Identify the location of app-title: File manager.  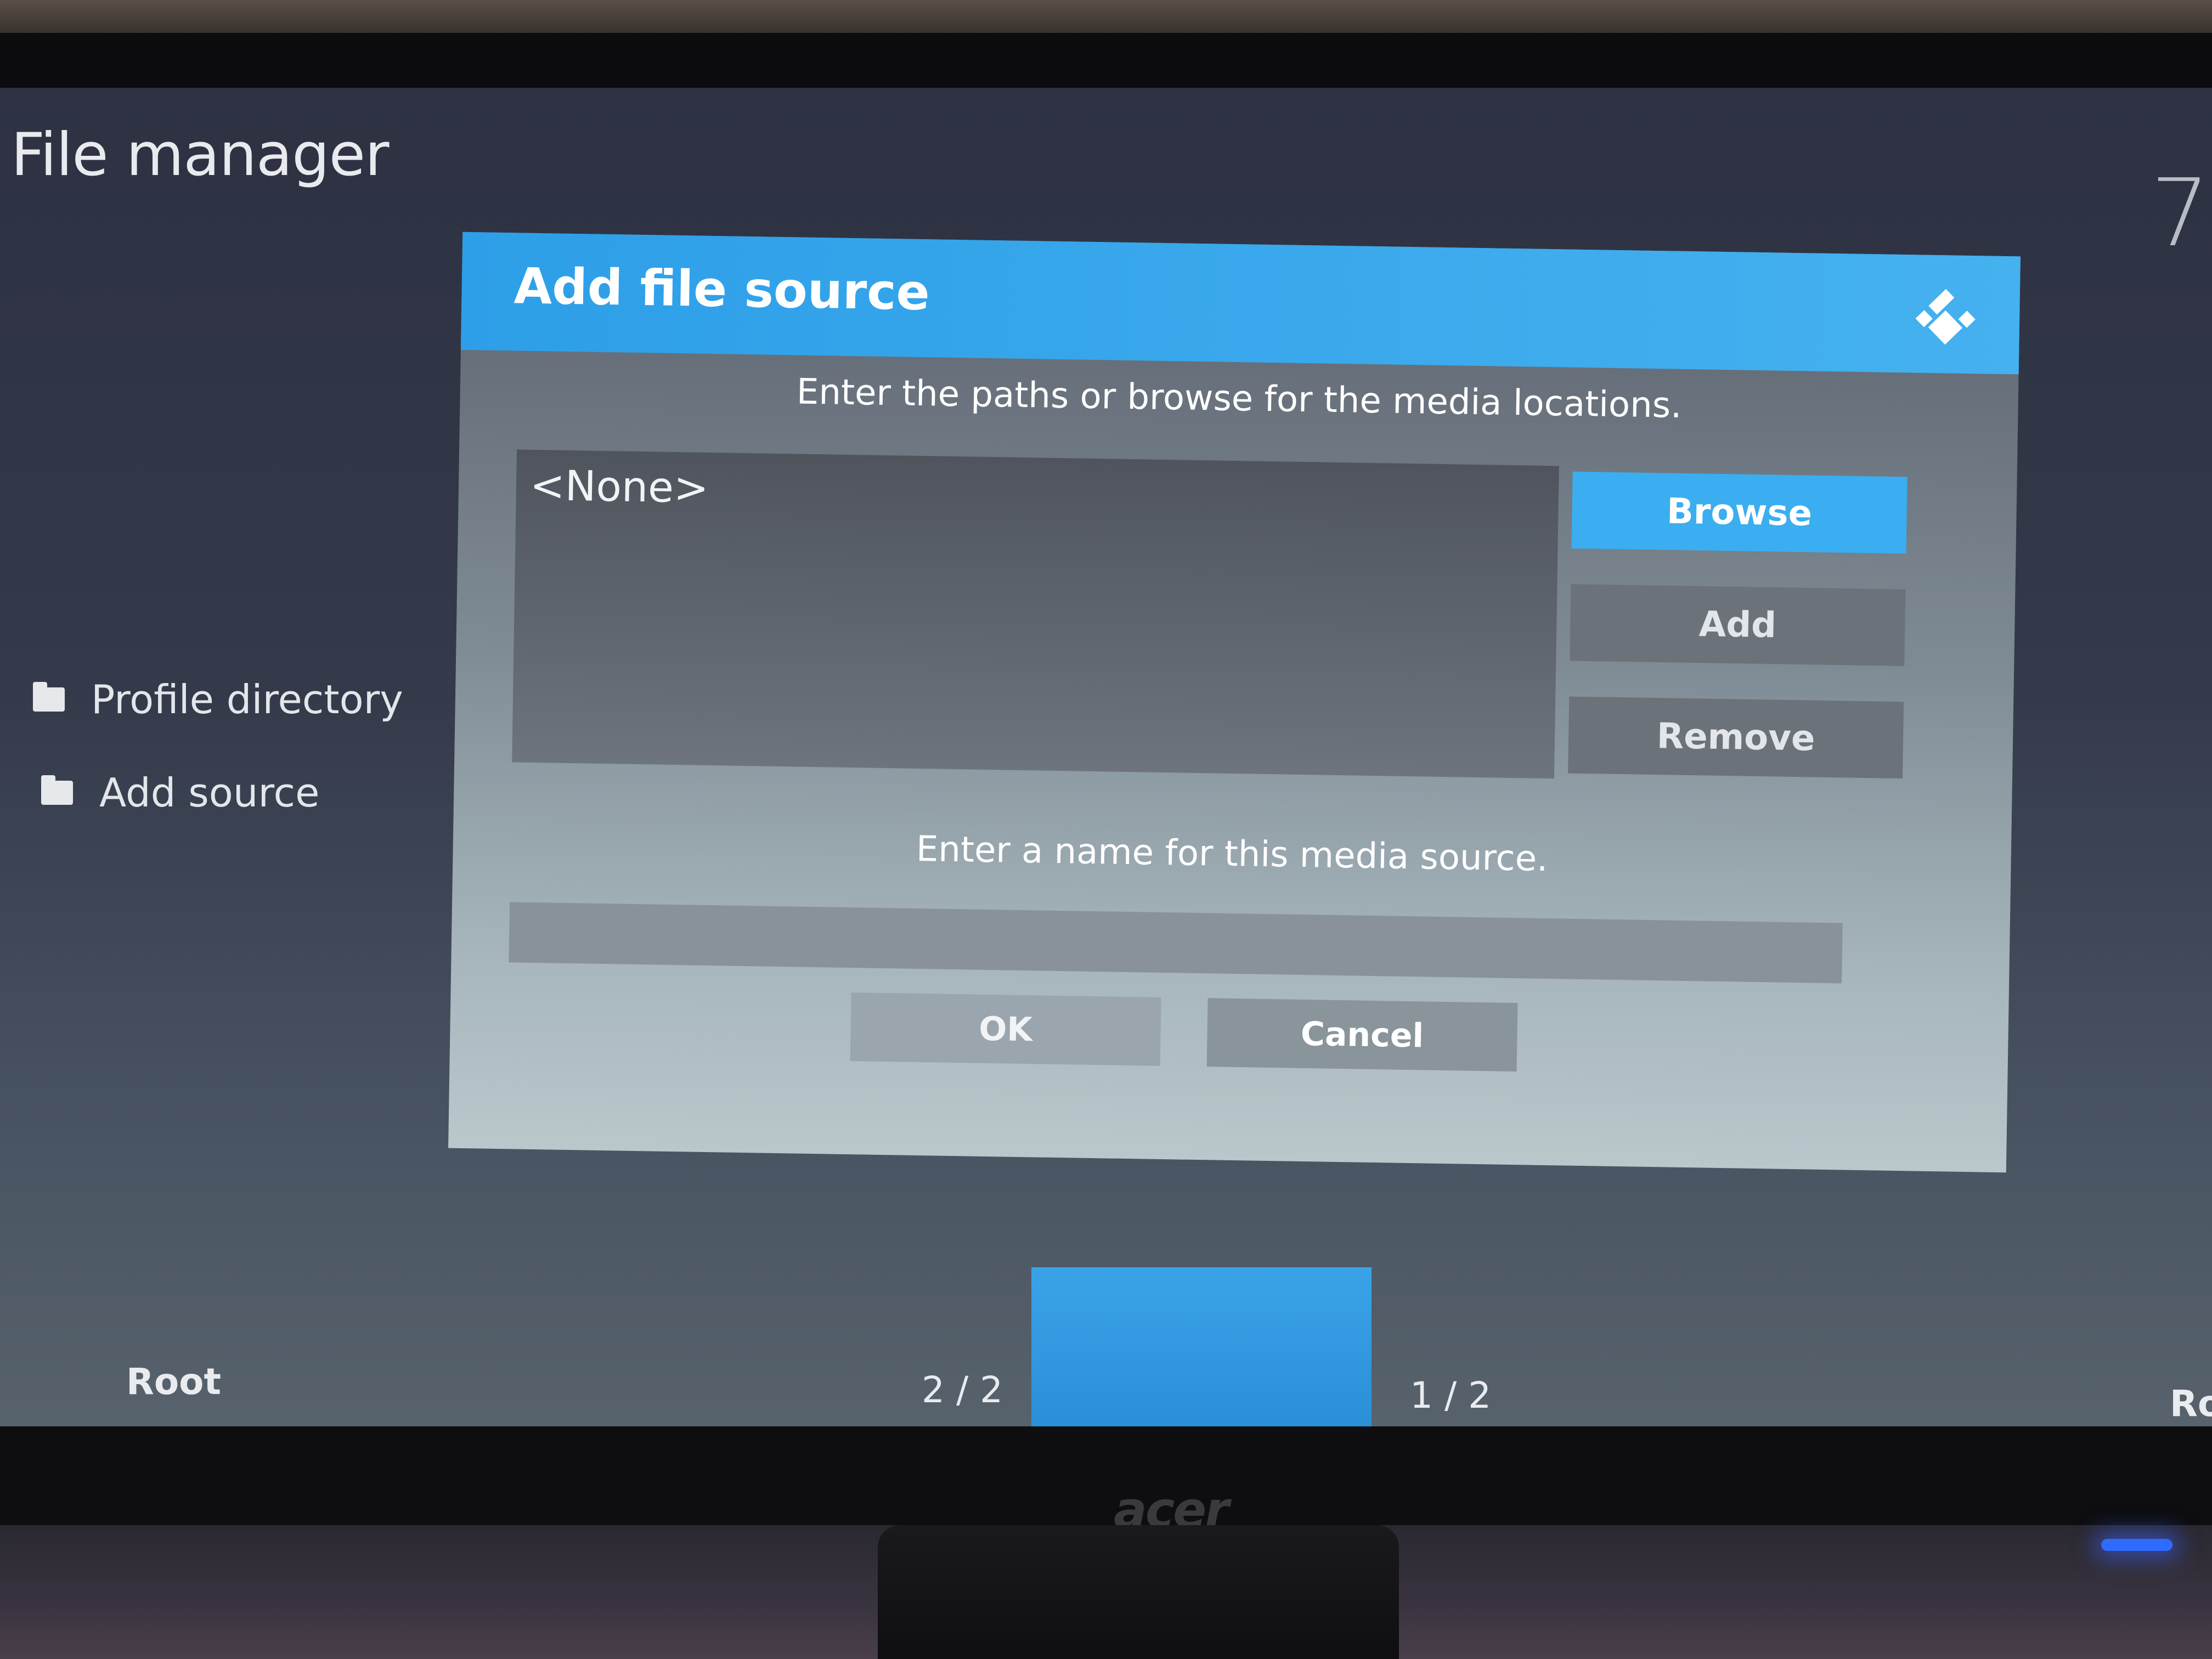
(200, 155).